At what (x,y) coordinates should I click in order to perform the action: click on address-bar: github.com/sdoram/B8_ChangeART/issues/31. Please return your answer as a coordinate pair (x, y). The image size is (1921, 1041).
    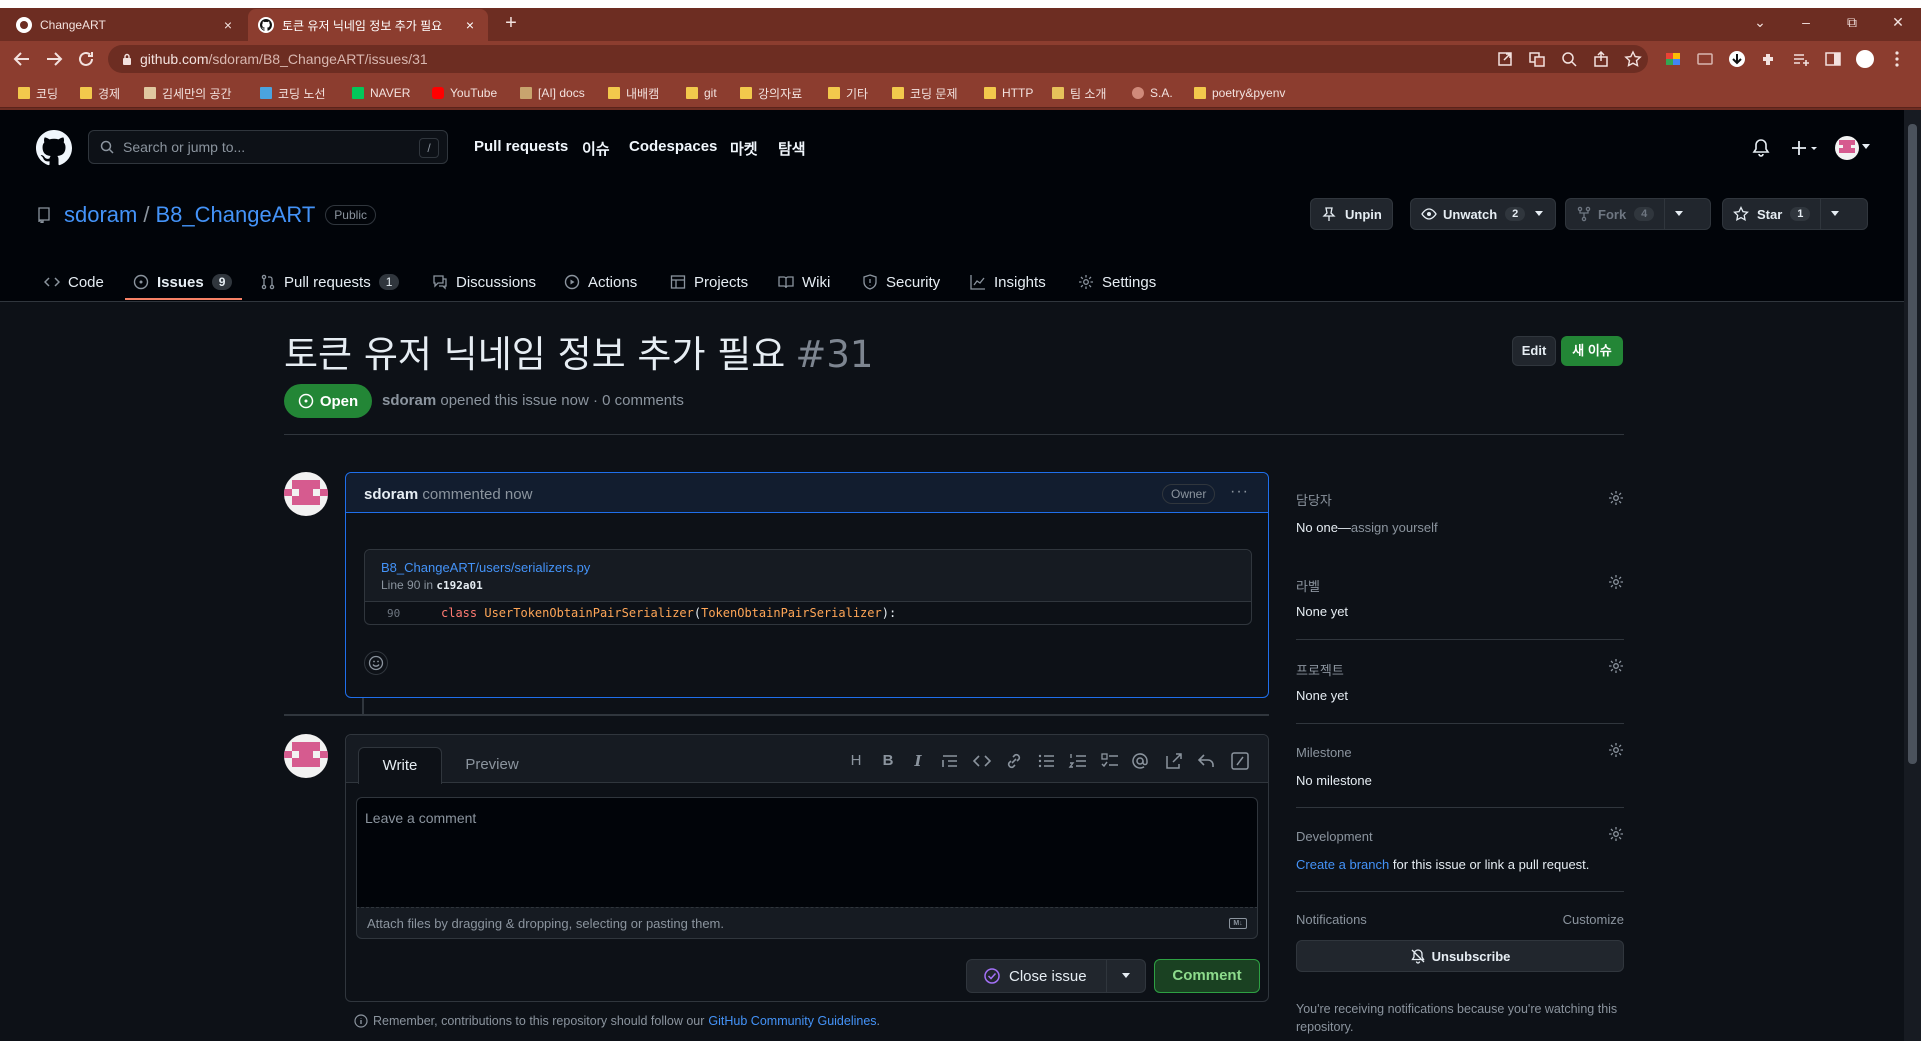
    Looking at the image, I should click on (878, 59).